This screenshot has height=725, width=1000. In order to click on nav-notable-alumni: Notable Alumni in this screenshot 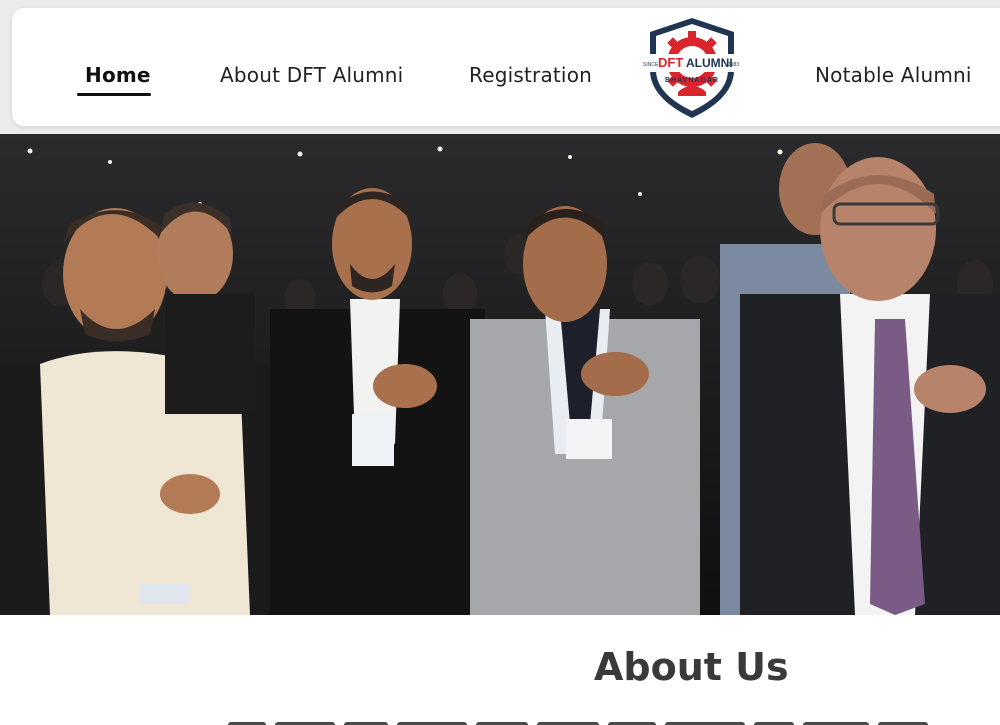, I will do `click(893, 75)`.